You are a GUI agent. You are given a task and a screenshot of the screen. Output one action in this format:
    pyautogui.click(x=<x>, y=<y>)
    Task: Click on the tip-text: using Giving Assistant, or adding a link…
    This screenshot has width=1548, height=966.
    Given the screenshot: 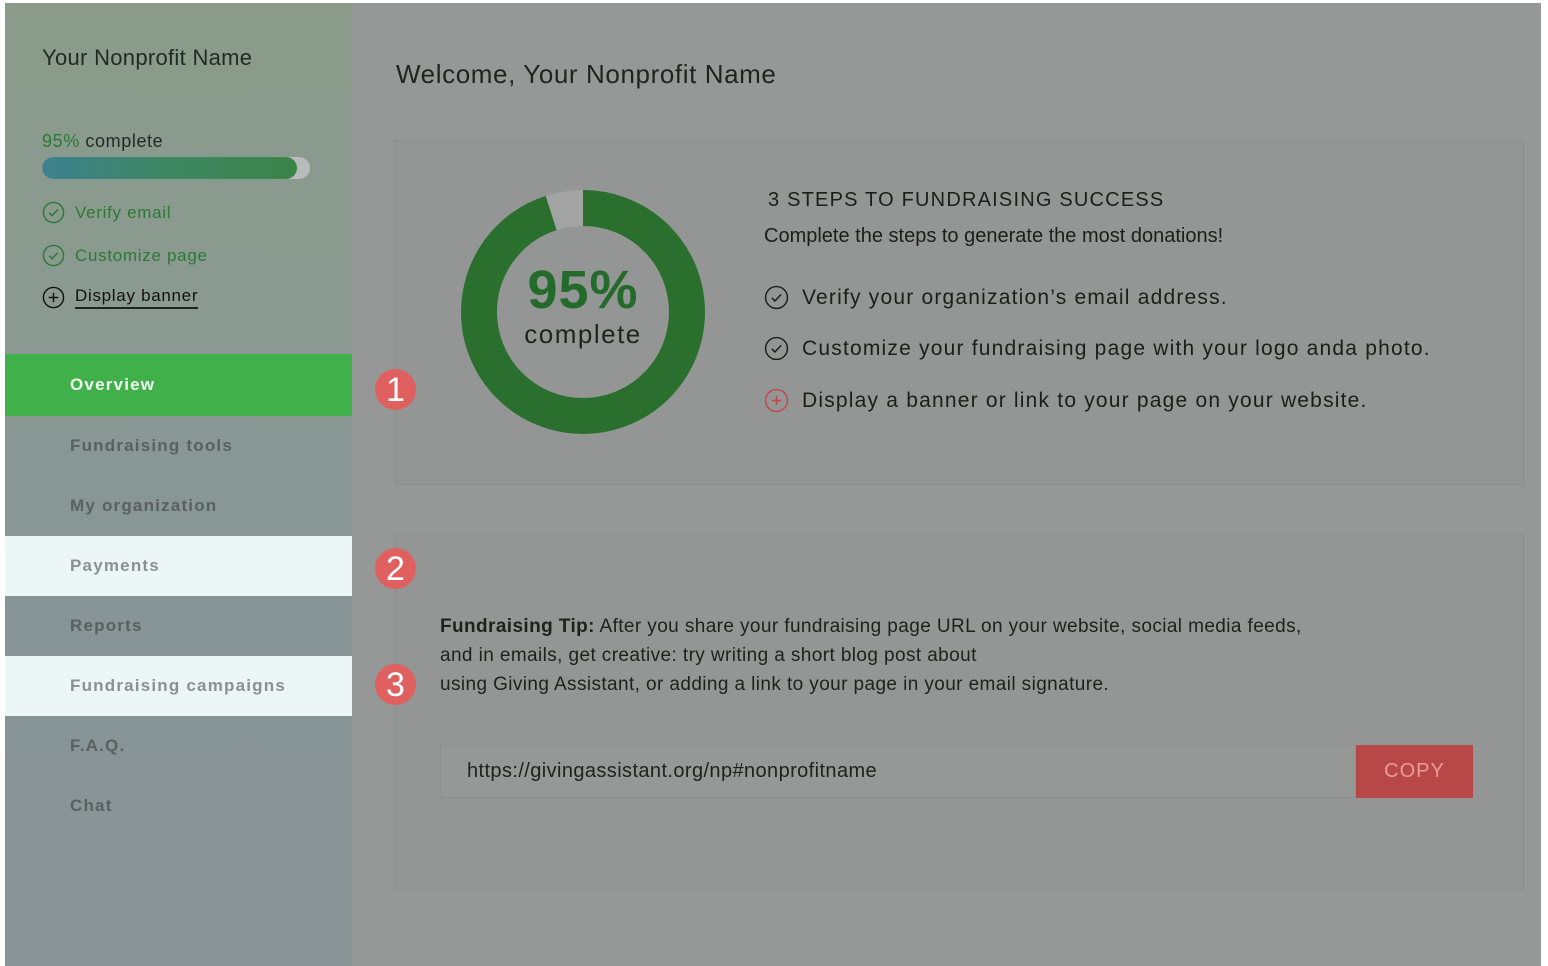 What is the action you would take?
    pyautogui.click(x=775, y=684)
    